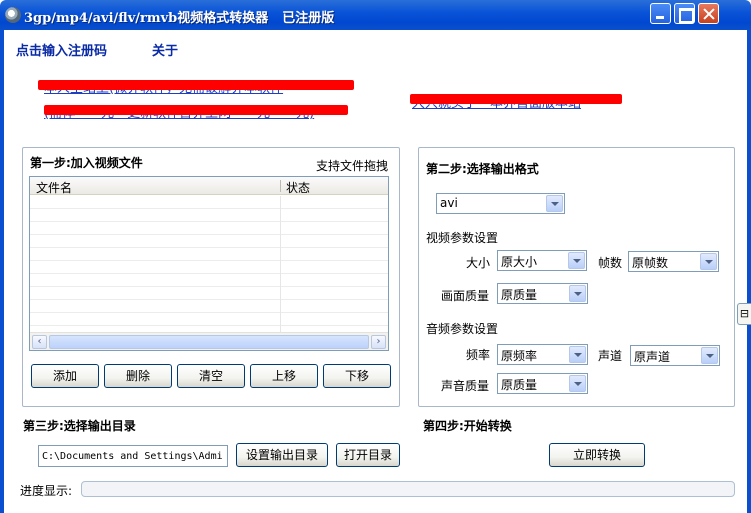 This screenshot has width=751, height=513. What do you see at coordinates (478, 355) in the screenshot?
I see `frequency-label: 频率` at bounding box center [478, 355].